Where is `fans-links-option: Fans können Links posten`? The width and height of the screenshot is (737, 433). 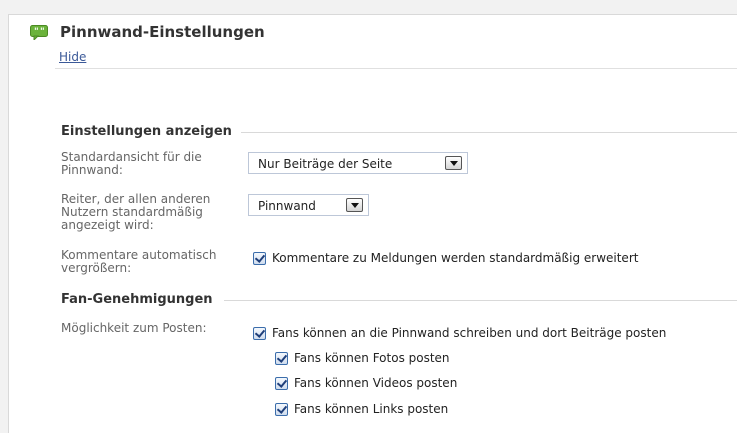 fans-links-option: Fans können Links posten is located at coordinates (361, 409).